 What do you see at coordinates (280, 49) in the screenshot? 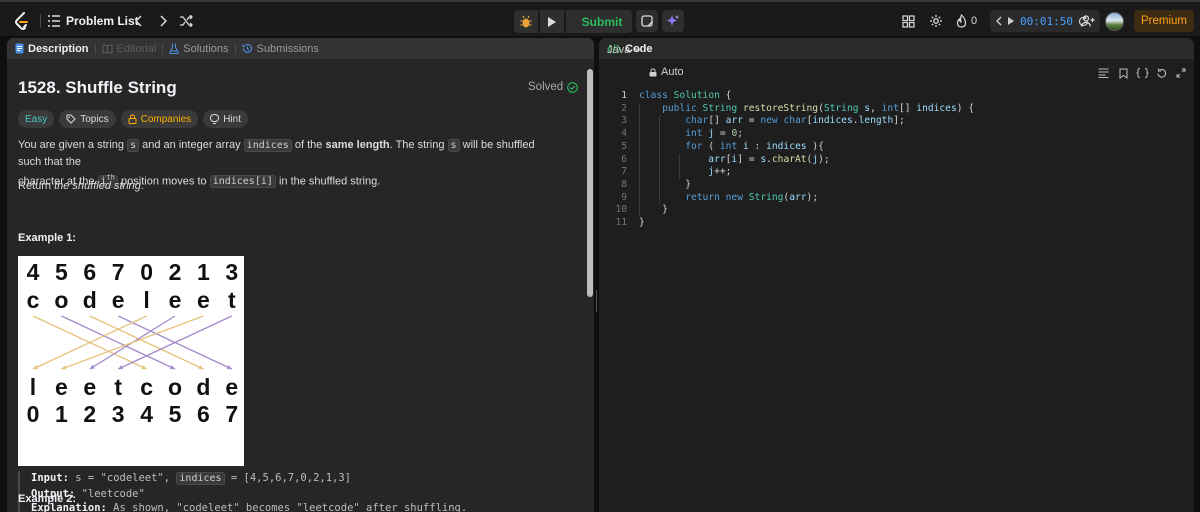
I see `tab-submissions: Submissions` at bounding box center [280, 49].